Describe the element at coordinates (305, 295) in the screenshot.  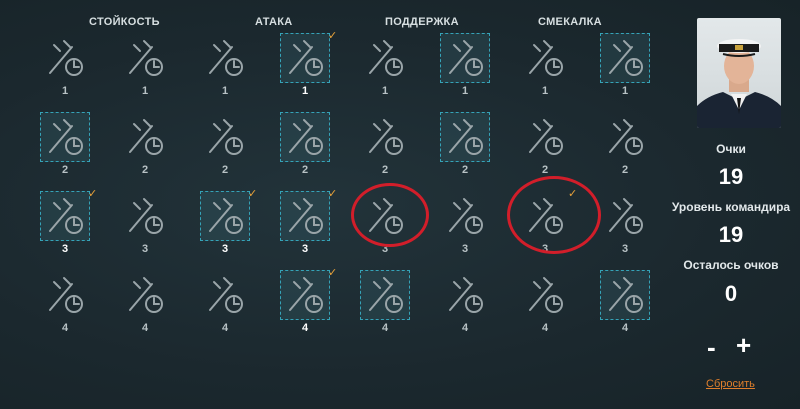
I see `skill-plane-formation` at that location.